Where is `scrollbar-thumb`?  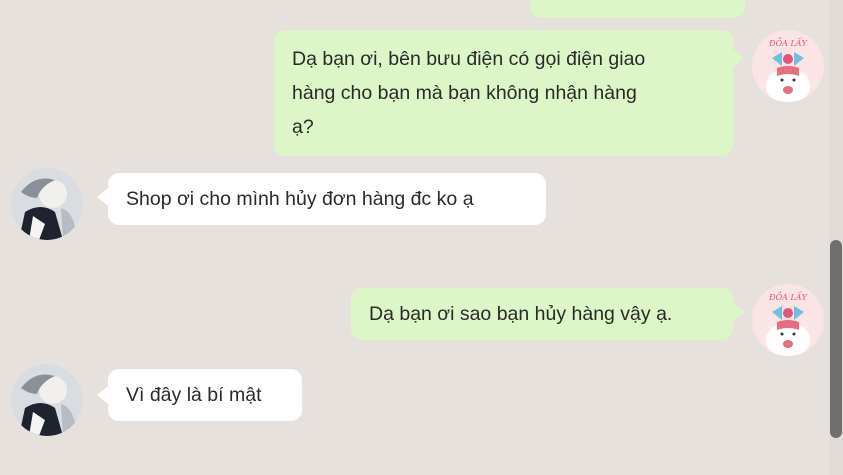
scrollbar-thumb is located at coordinates (836, 339).